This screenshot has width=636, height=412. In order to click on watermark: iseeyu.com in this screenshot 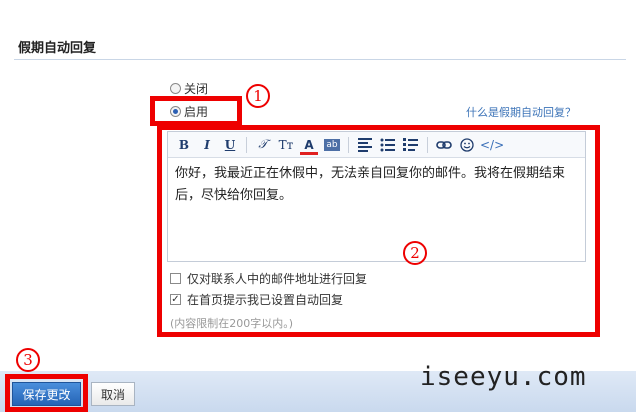, I will do `click(503, 377)`.